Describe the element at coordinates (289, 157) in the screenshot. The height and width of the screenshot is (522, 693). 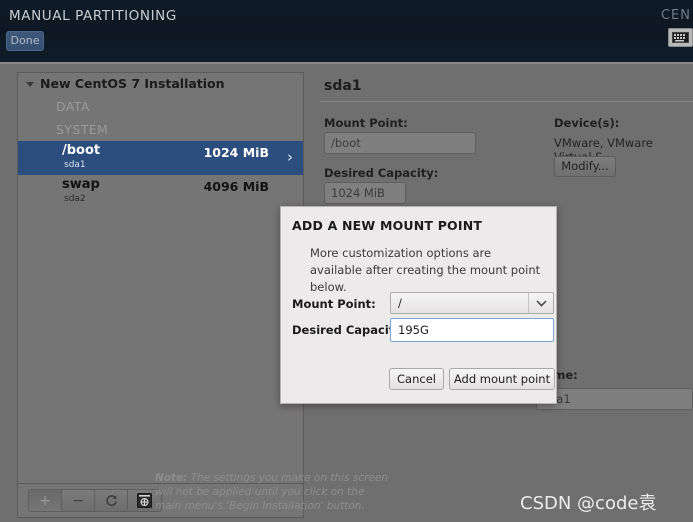
I see `chevron-right-icon: ›` at that location.